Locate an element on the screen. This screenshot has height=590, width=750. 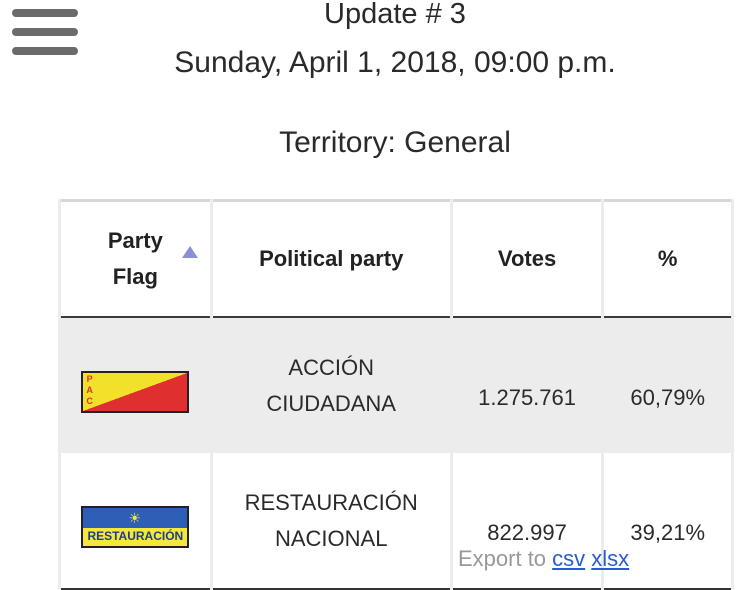
party-name-line1: ACCIÓN is located at coordinates (331, 367).